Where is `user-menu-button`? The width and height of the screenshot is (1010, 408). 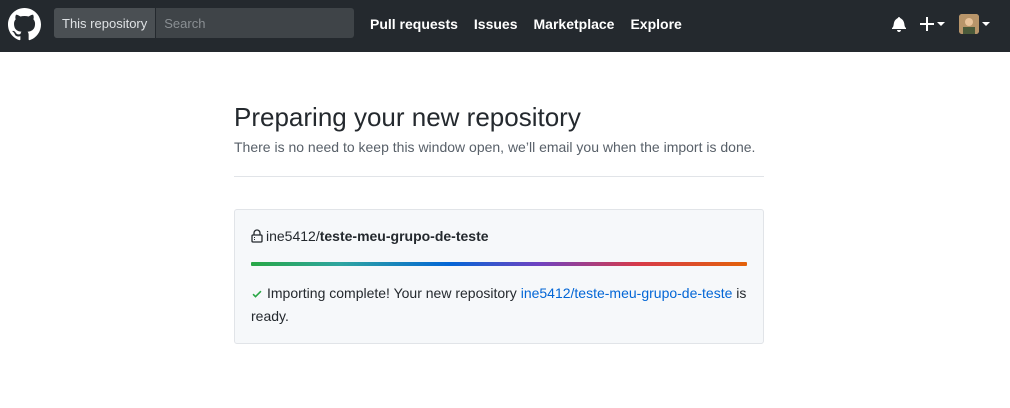 user-menu-button is located at coordinates (974, 24).